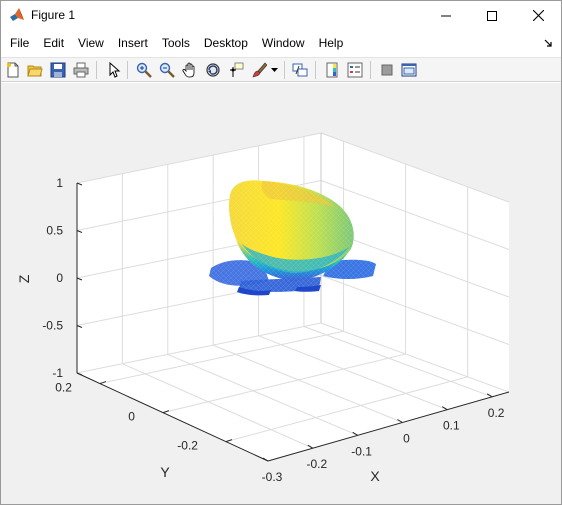  What do you see at coordinates (496, 413) in the screenshot?
I see `x-tick-label: 0.2` at bounding box center [496, 413].